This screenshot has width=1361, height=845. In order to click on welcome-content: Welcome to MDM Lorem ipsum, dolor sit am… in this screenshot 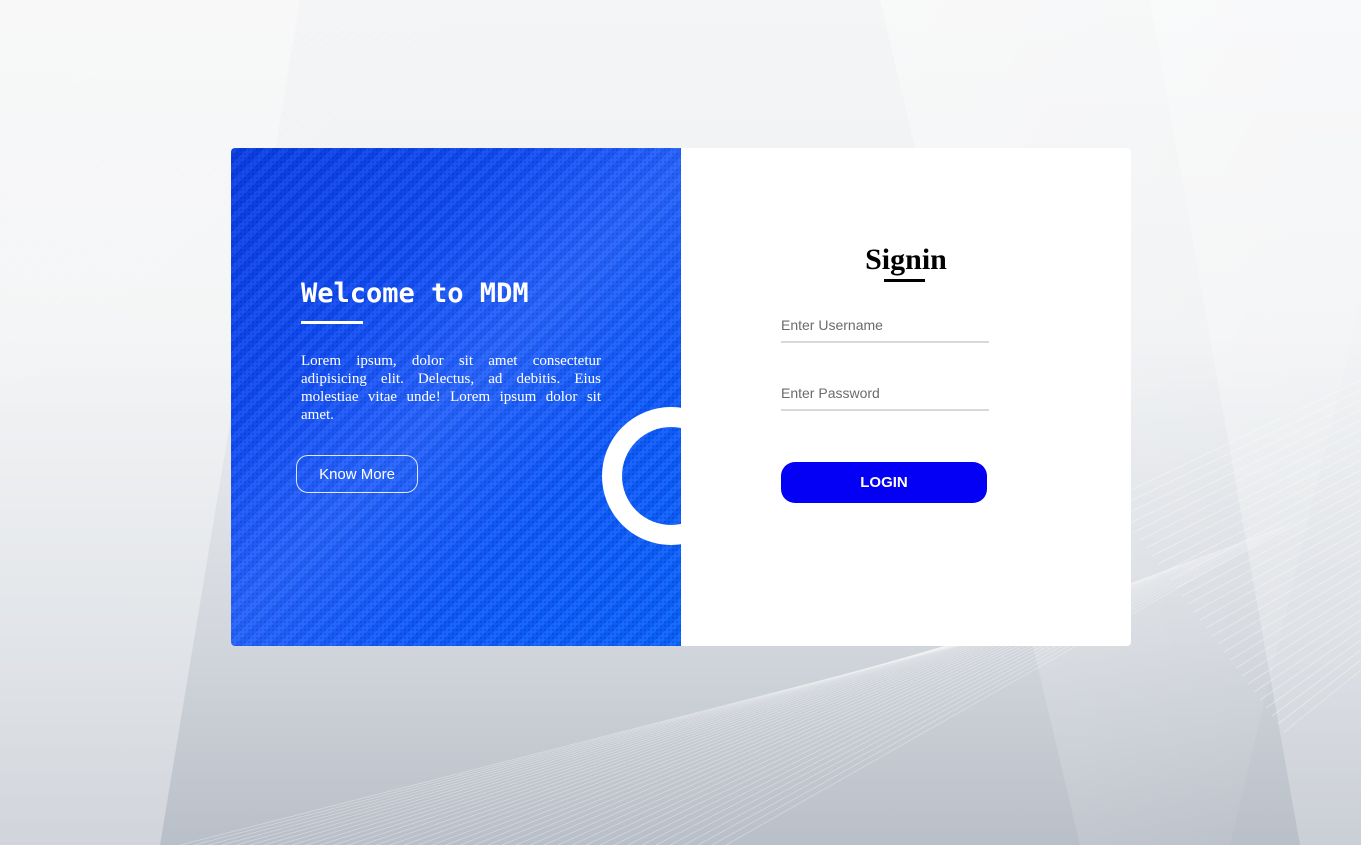, I will do `click(451, 350)`.